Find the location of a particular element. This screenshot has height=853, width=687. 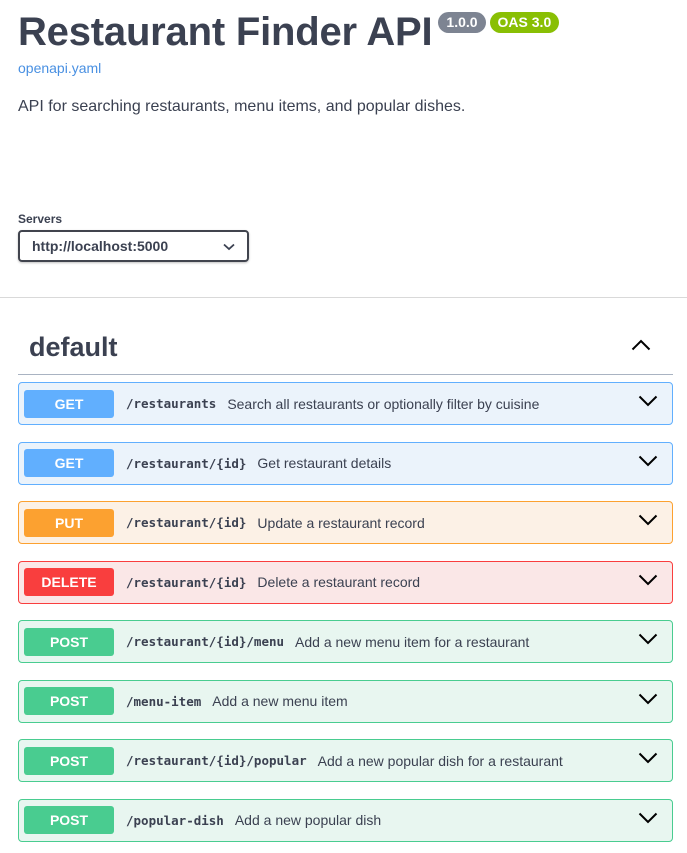

servers-label: Servers is located at coordinates (40, 219).